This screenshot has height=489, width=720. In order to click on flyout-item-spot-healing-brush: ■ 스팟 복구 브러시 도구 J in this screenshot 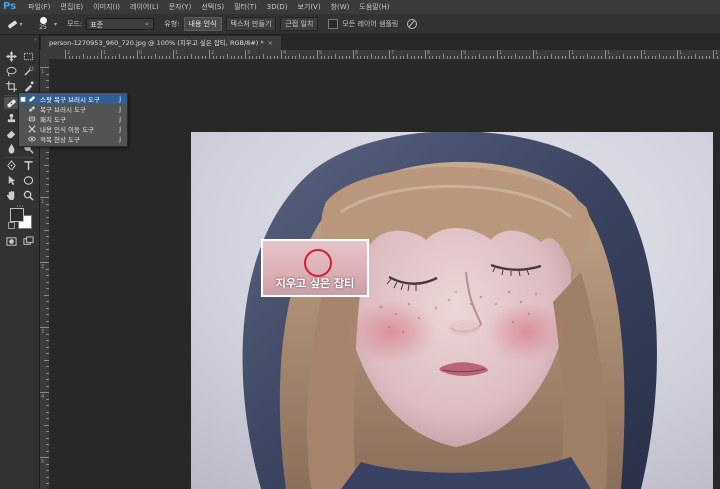, I will do `click(73, 99)`.